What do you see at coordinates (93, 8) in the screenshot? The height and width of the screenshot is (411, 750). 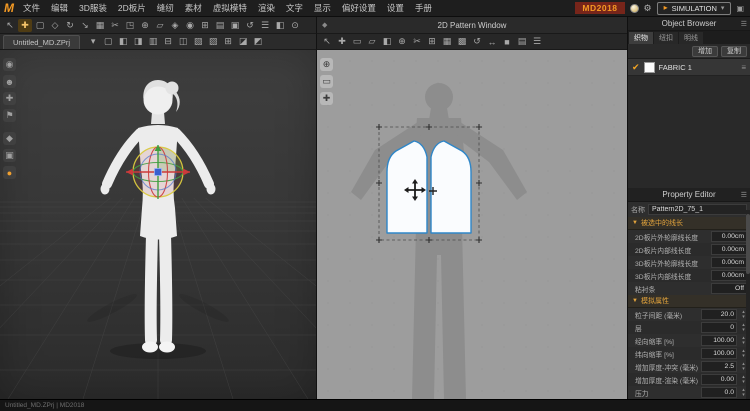 I see `menu-item: 3D服装` at bounding box center [93, 8].